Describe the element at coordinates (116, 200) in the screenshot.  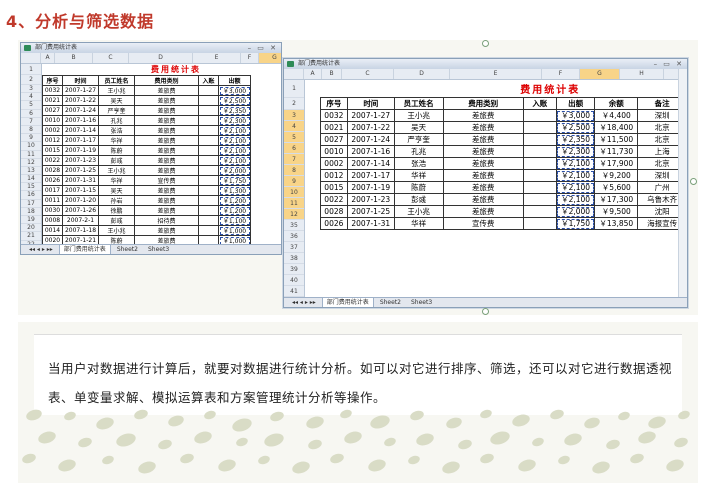
I see `table-cell: 孙岩` at that location.